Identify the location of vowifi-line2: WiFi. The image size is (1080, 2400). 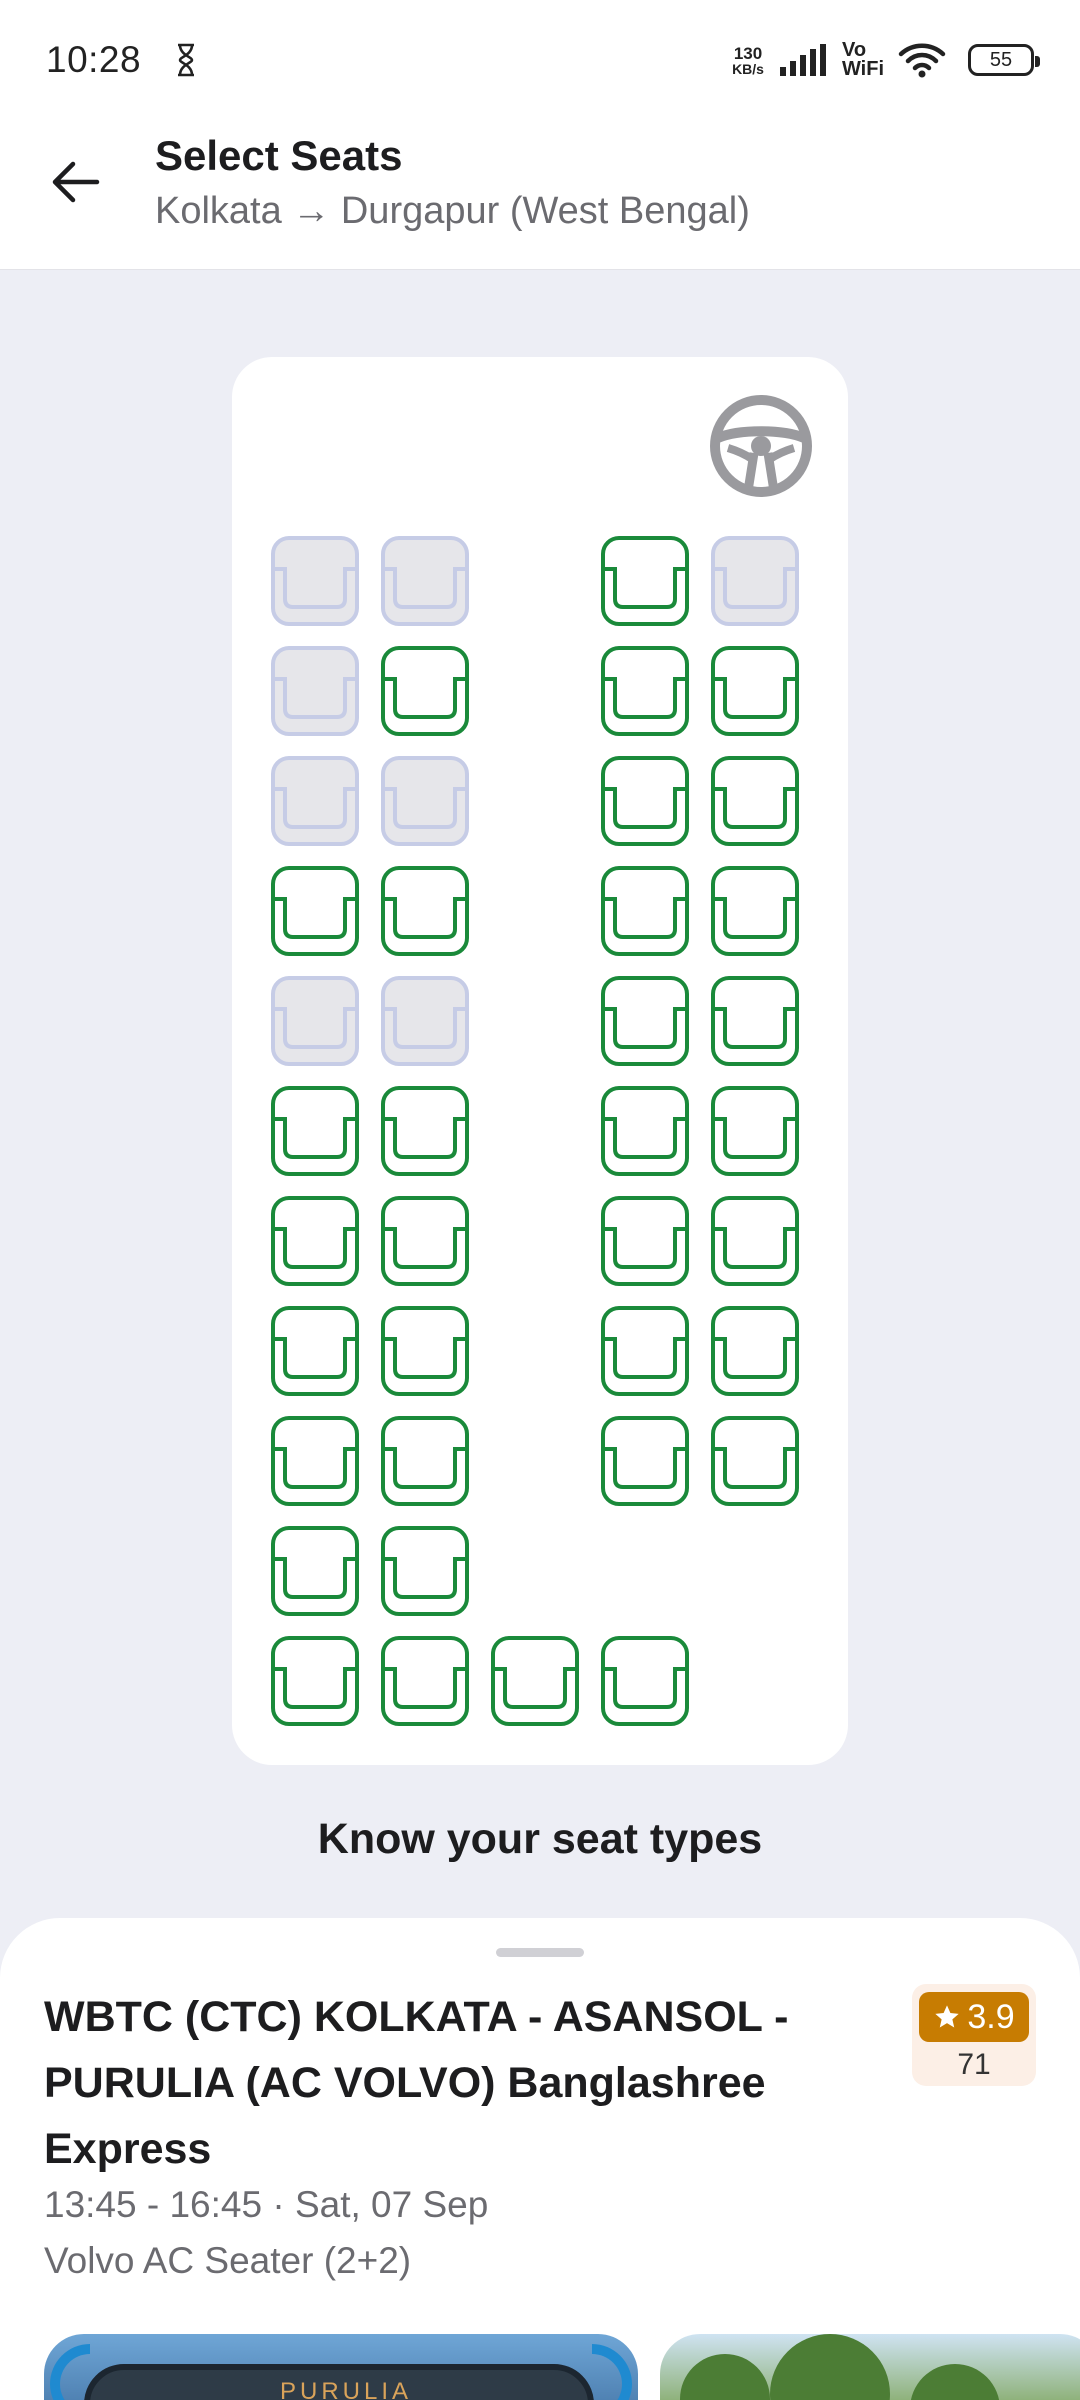
(862, 69).